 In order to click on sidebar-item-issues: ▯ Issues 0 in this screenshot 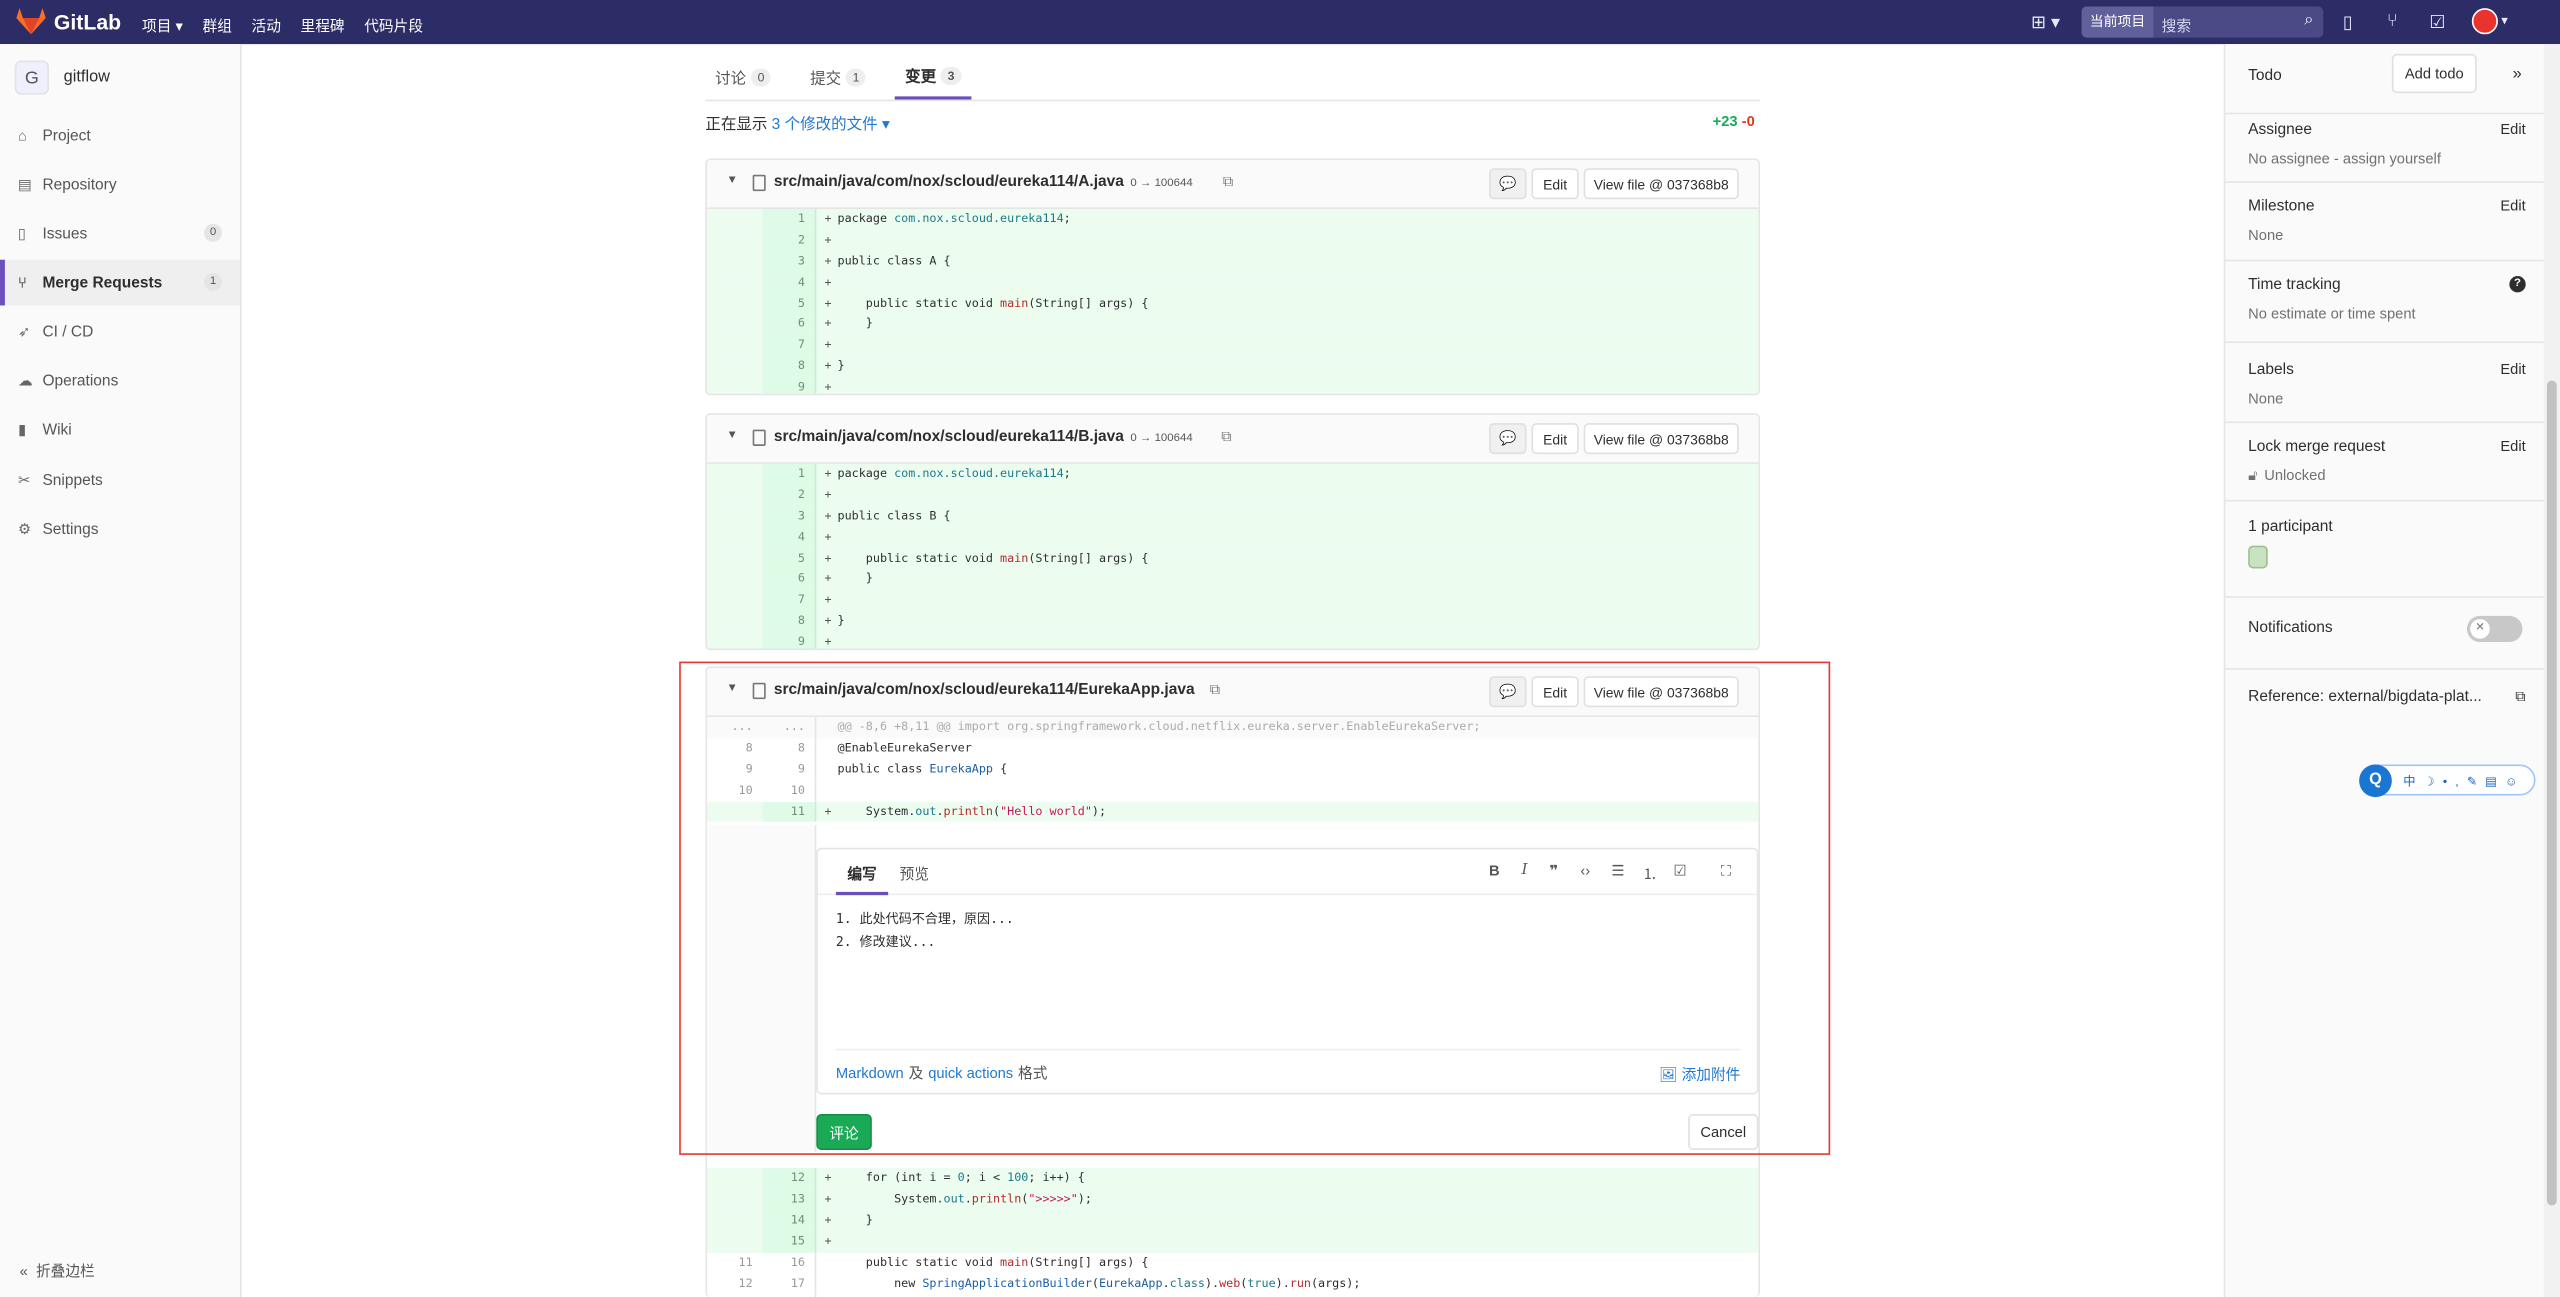, I will do `click(120, 234)`.